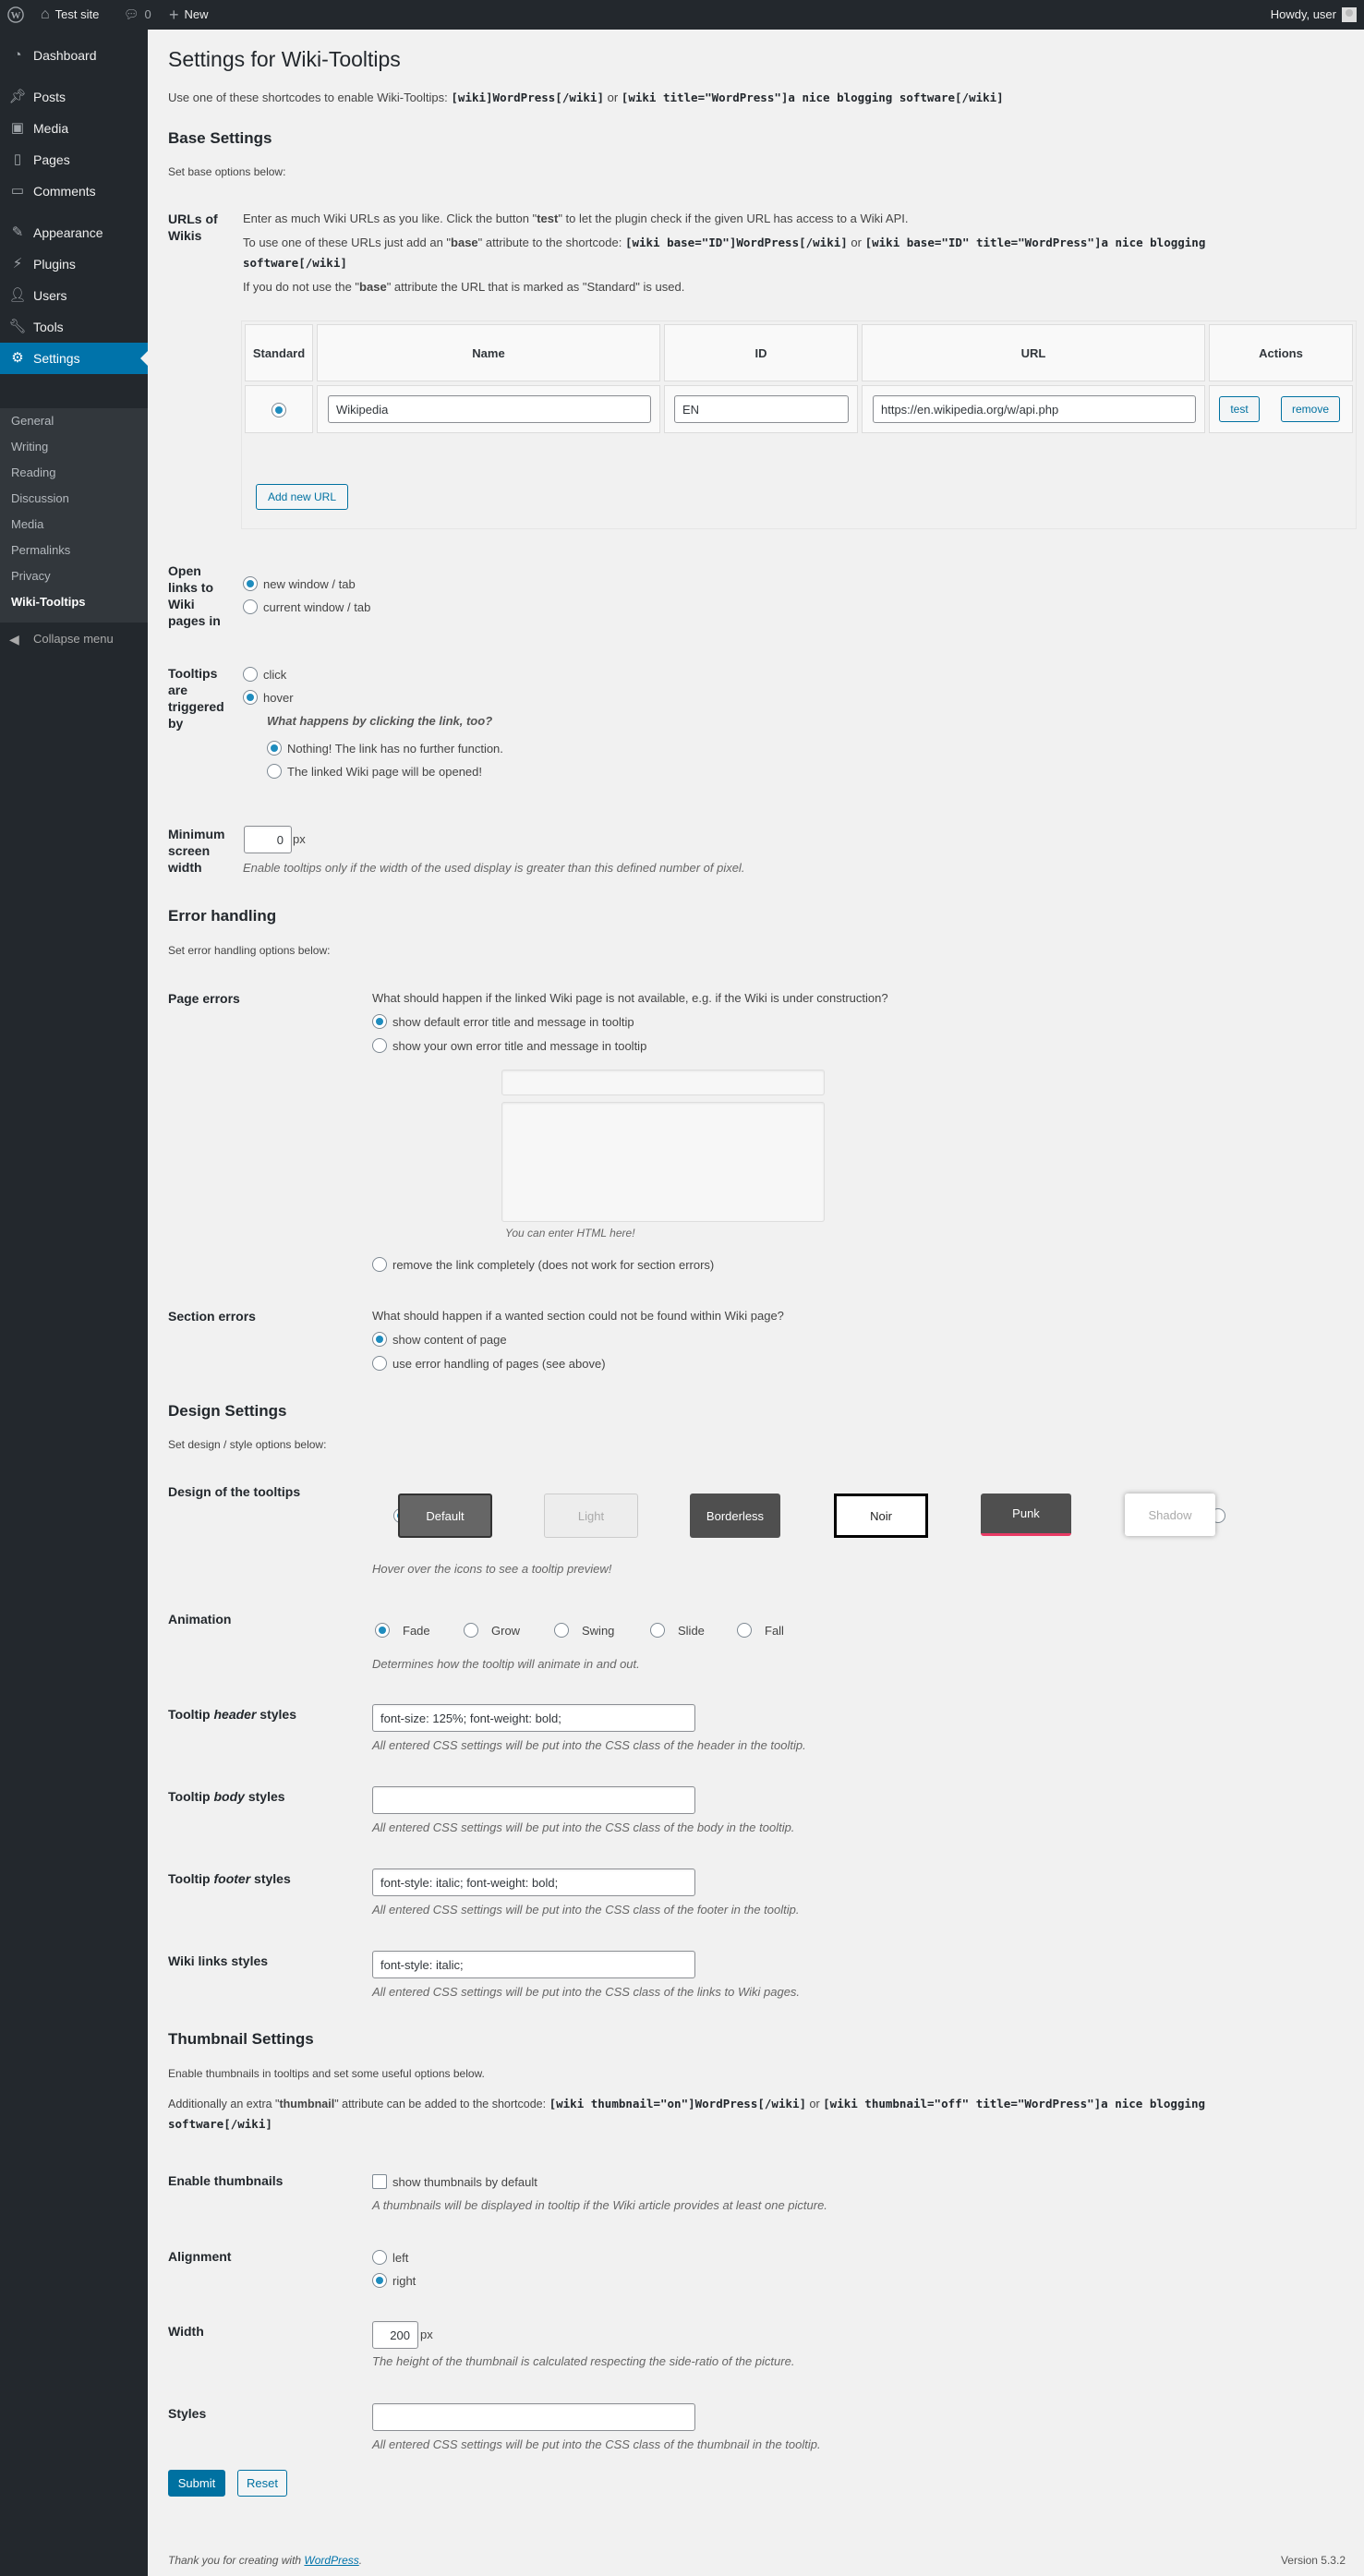 The image size is (1364, 2576). Describe the element at coordinates (279, 409) in the screenshot. I see `standard-radio` at that location.